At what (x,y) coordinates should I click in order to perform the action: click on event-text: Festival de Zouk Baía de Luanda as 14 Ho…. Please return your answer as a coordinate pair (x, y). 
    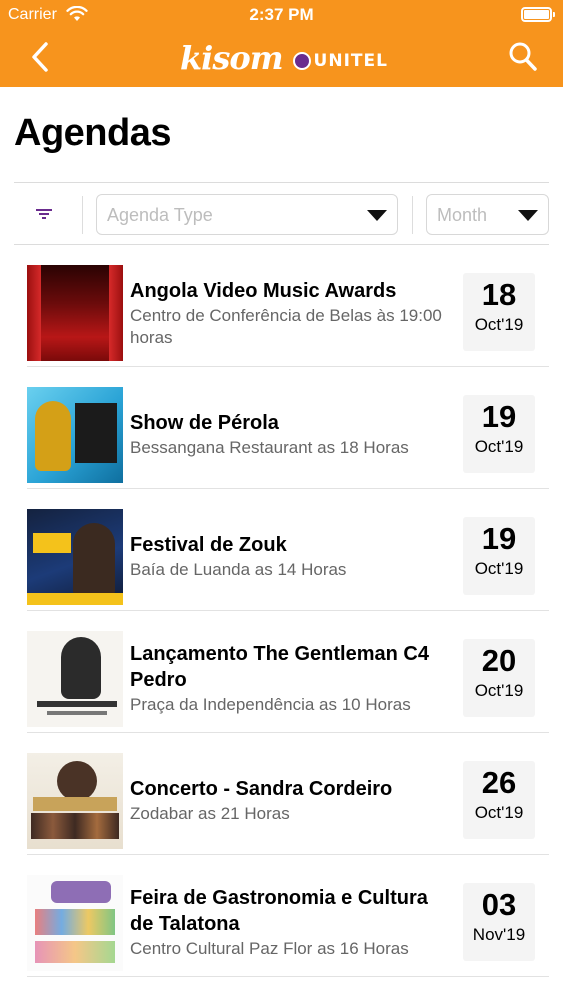
    Looking at the image, I should click on (289, 556).